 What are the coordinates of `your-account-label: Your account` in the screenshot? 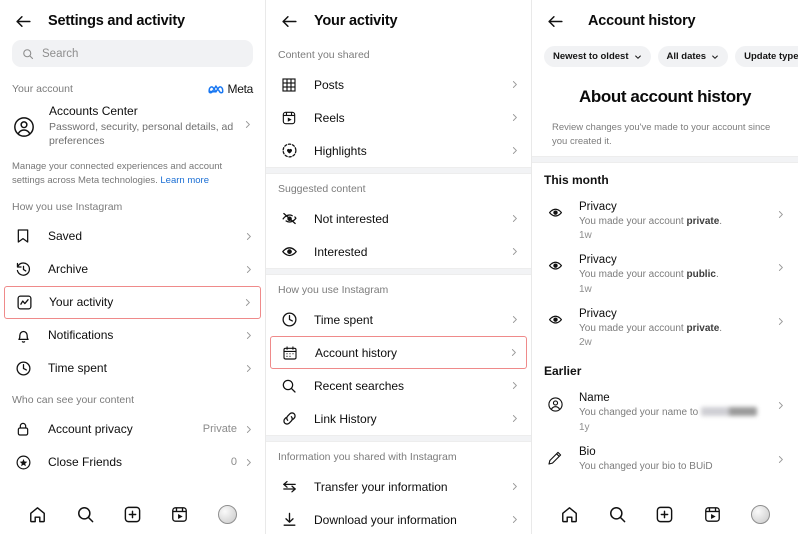 It's located at (42, 89).